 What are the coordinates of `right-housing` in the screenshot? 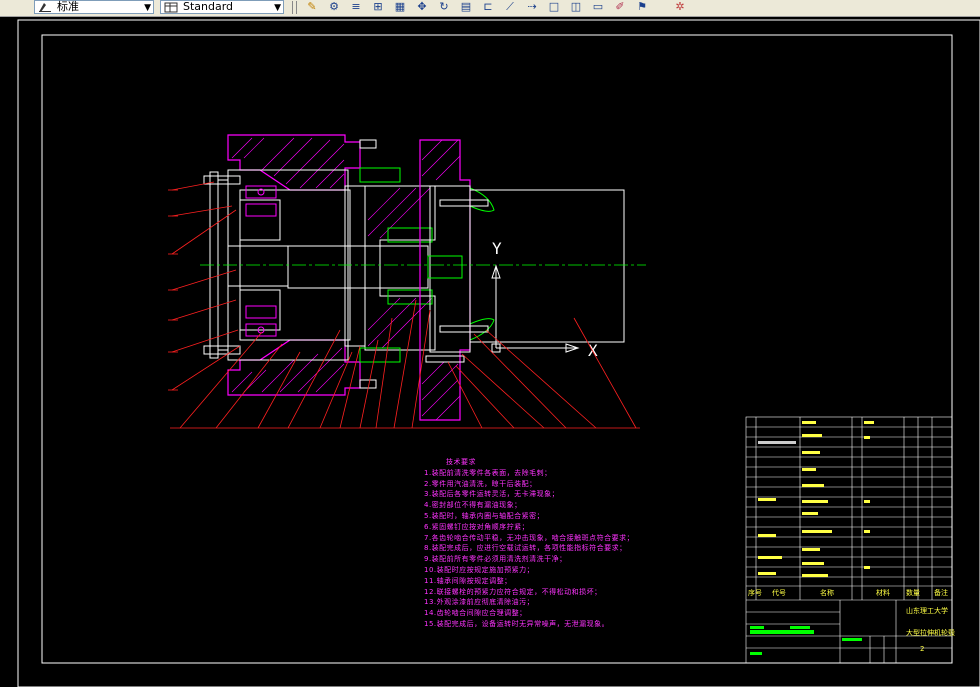 It's located at (400, 268).